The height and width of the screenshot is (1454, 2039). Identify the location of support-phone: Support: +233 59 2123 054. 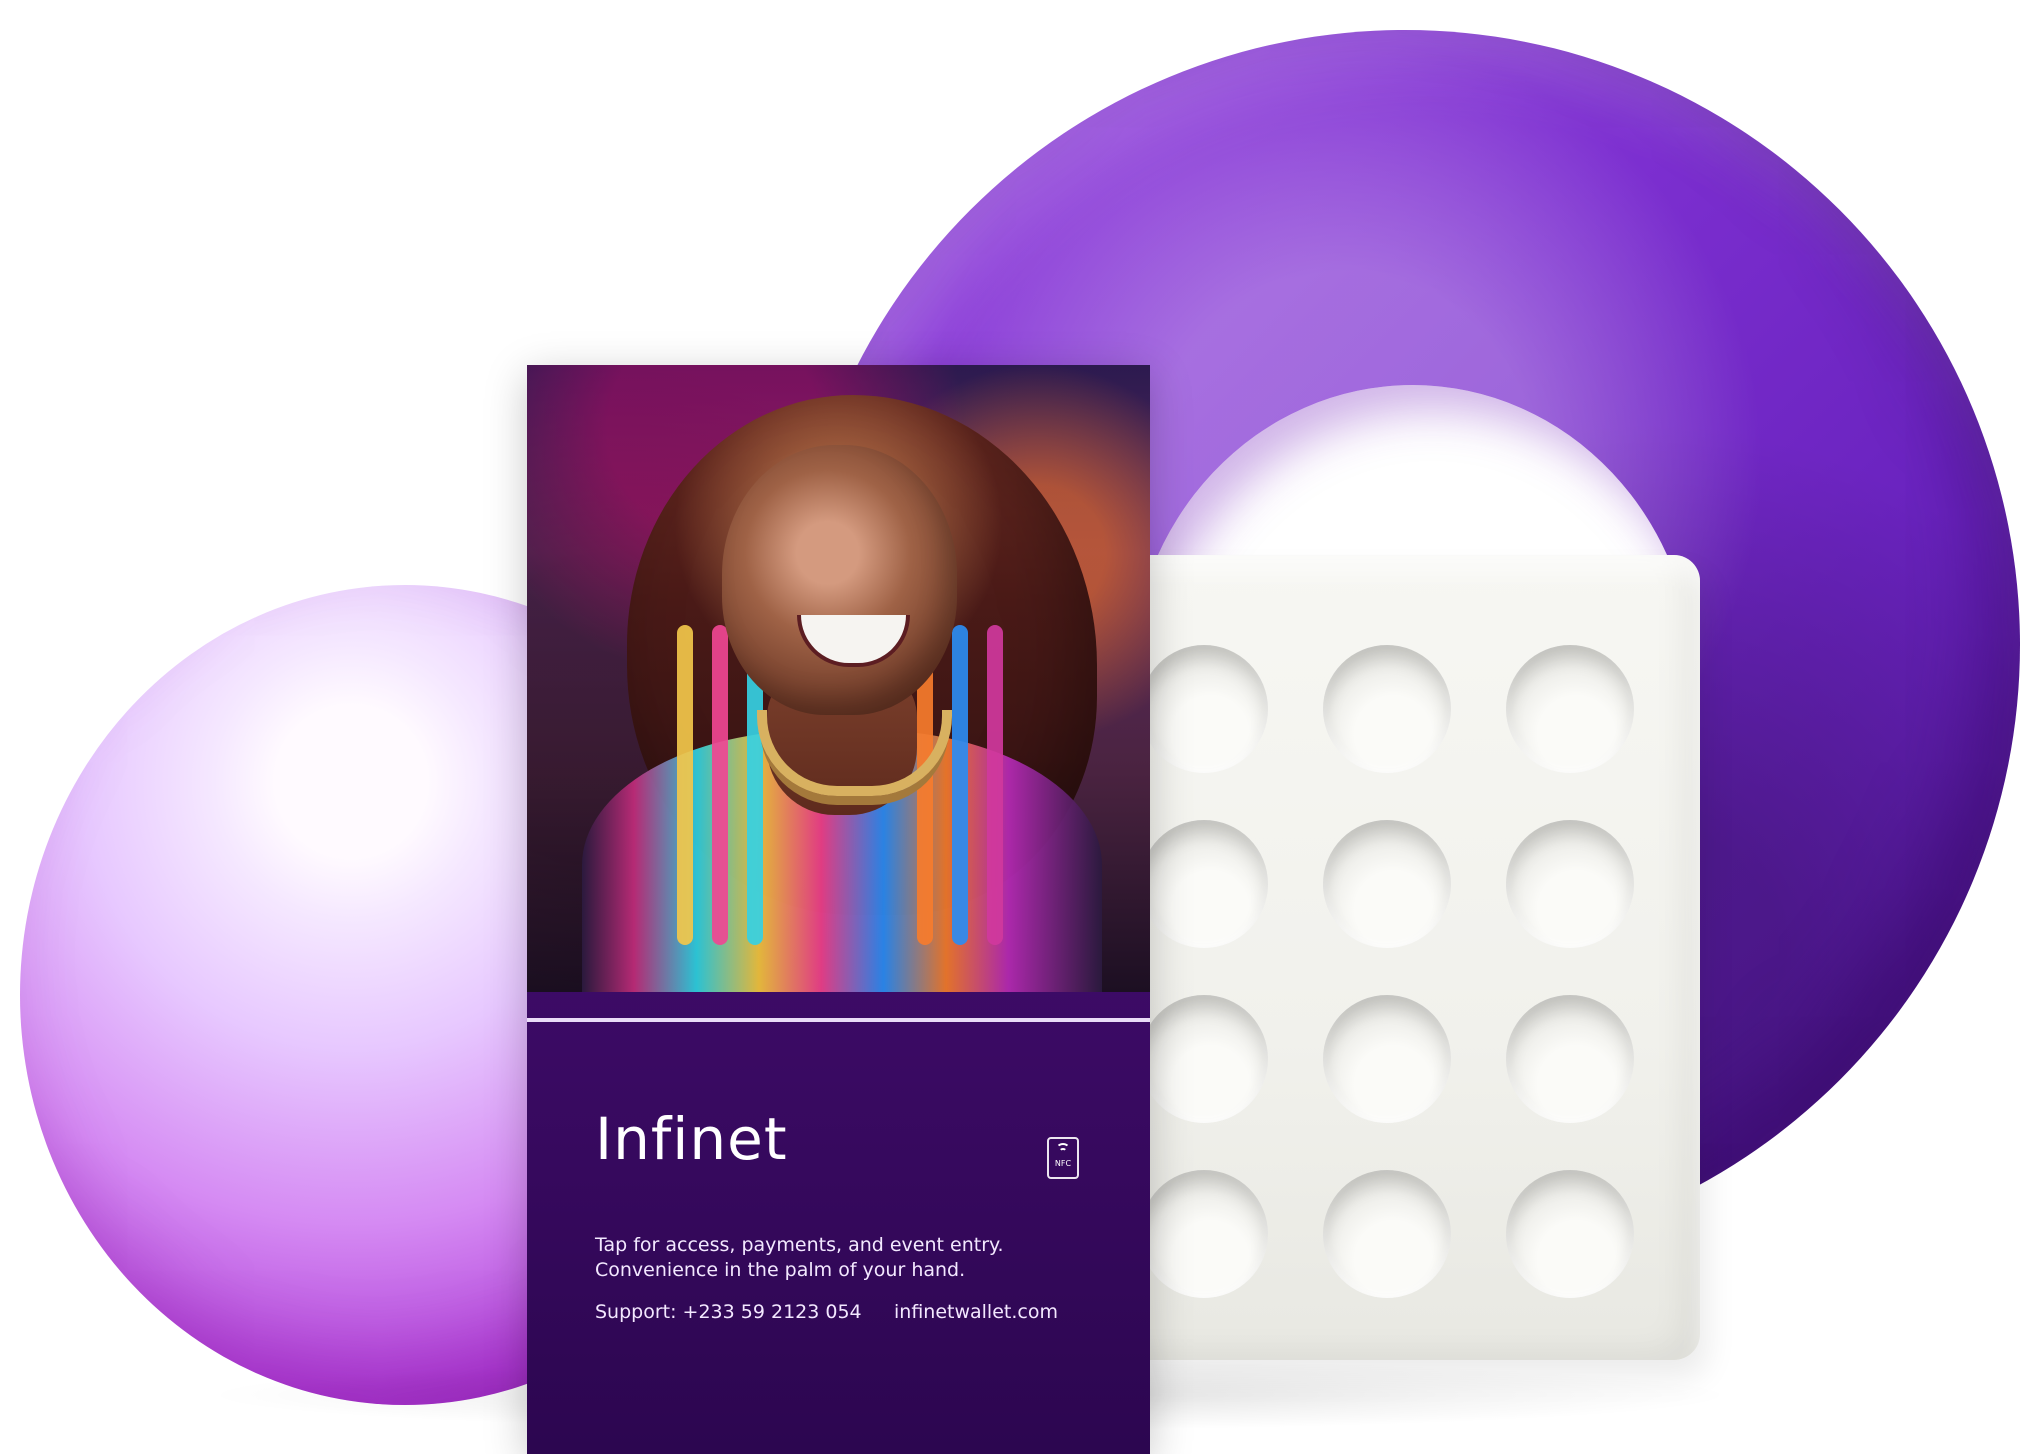
(728, 1312).